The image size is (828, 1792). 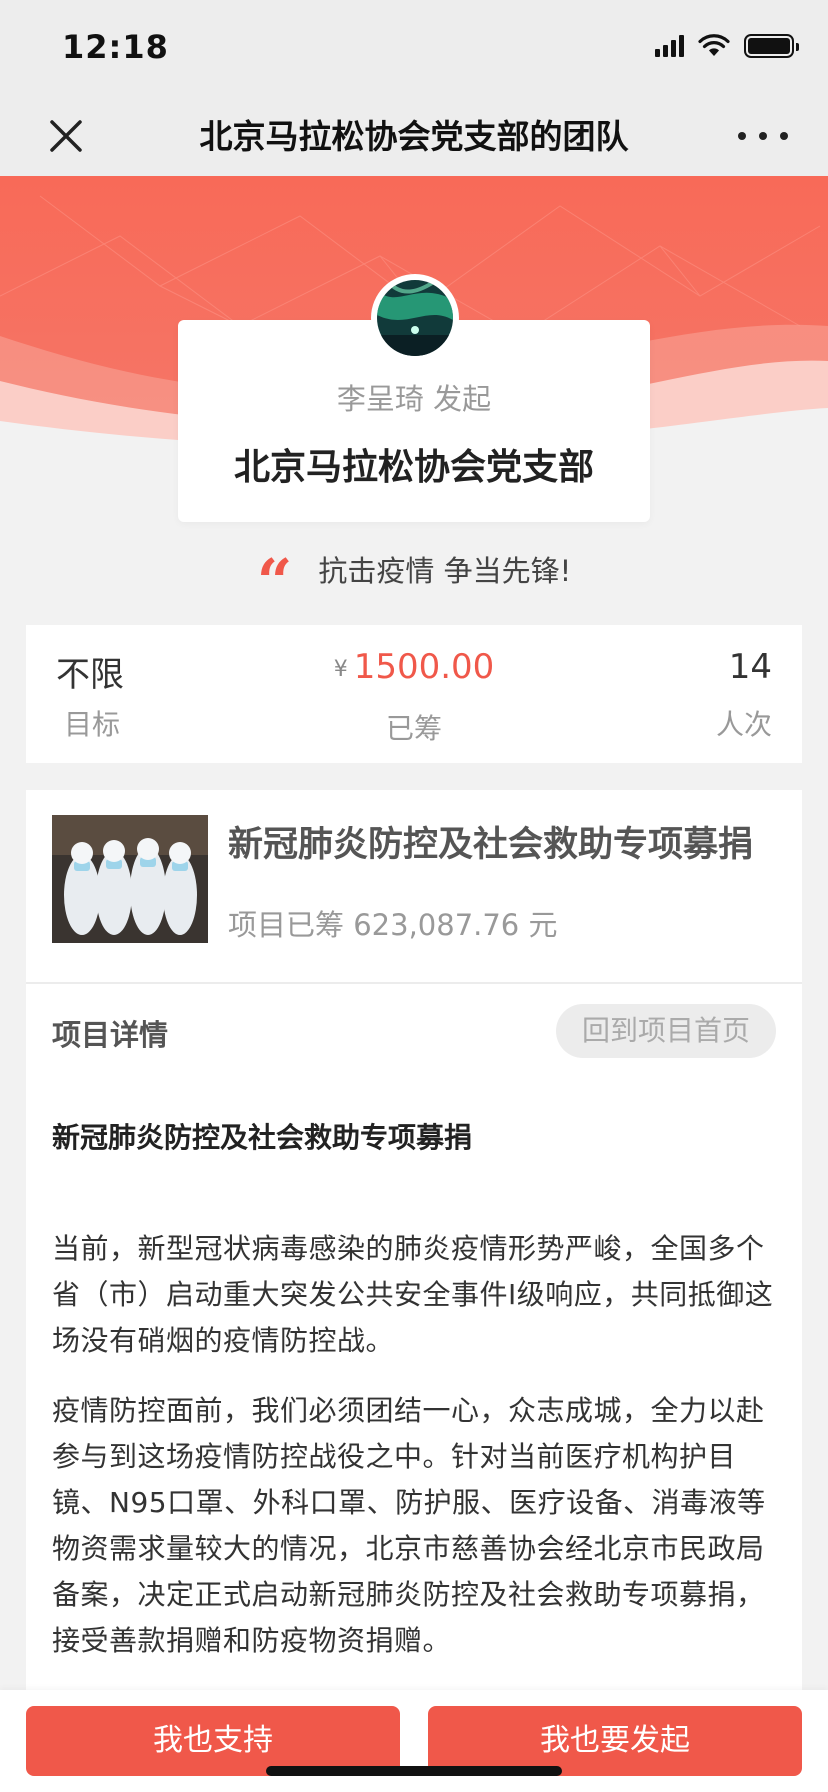 What do you see at coordinates (743, 724) in the screenshot?
I see `donor-count-label: 人次` at bounding box center [743, 724].